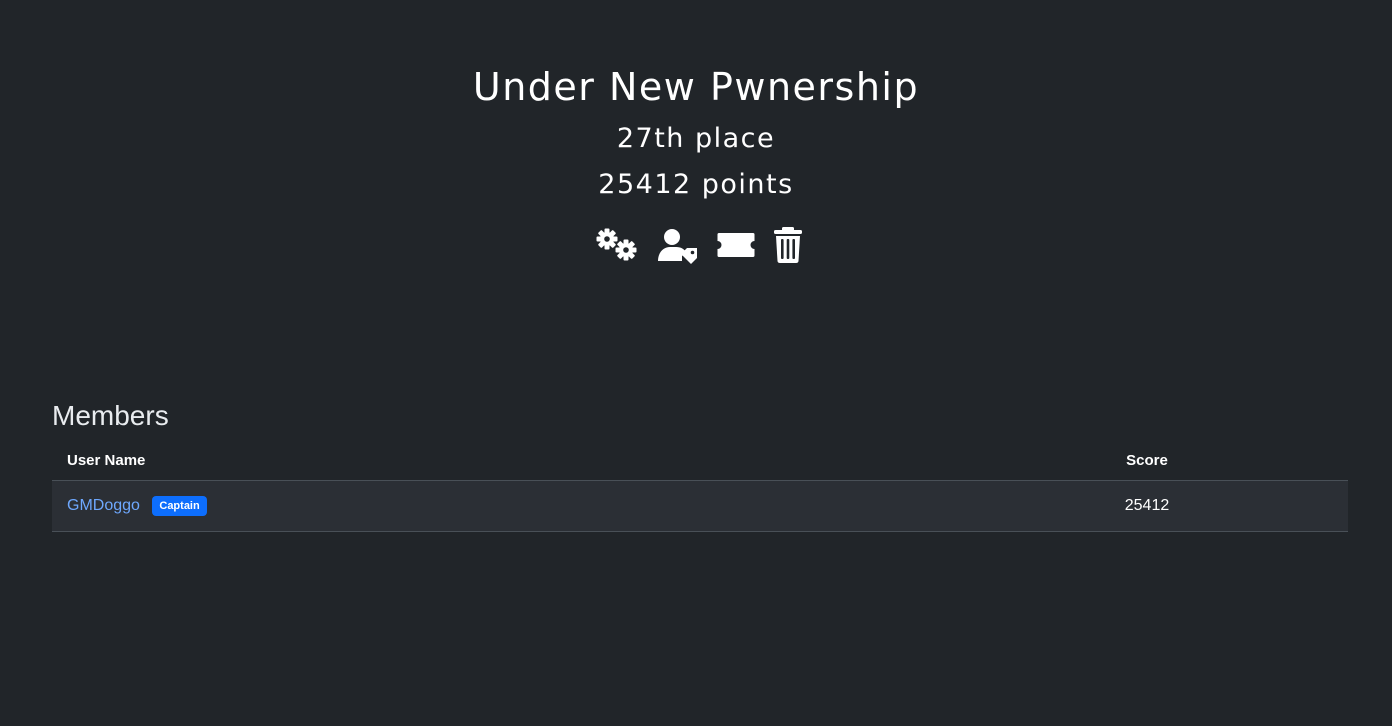  What do you see at coordinates (179, 506) in the screenshot?
I see `captain-badge: Captain` at bounding box center [179, 506].